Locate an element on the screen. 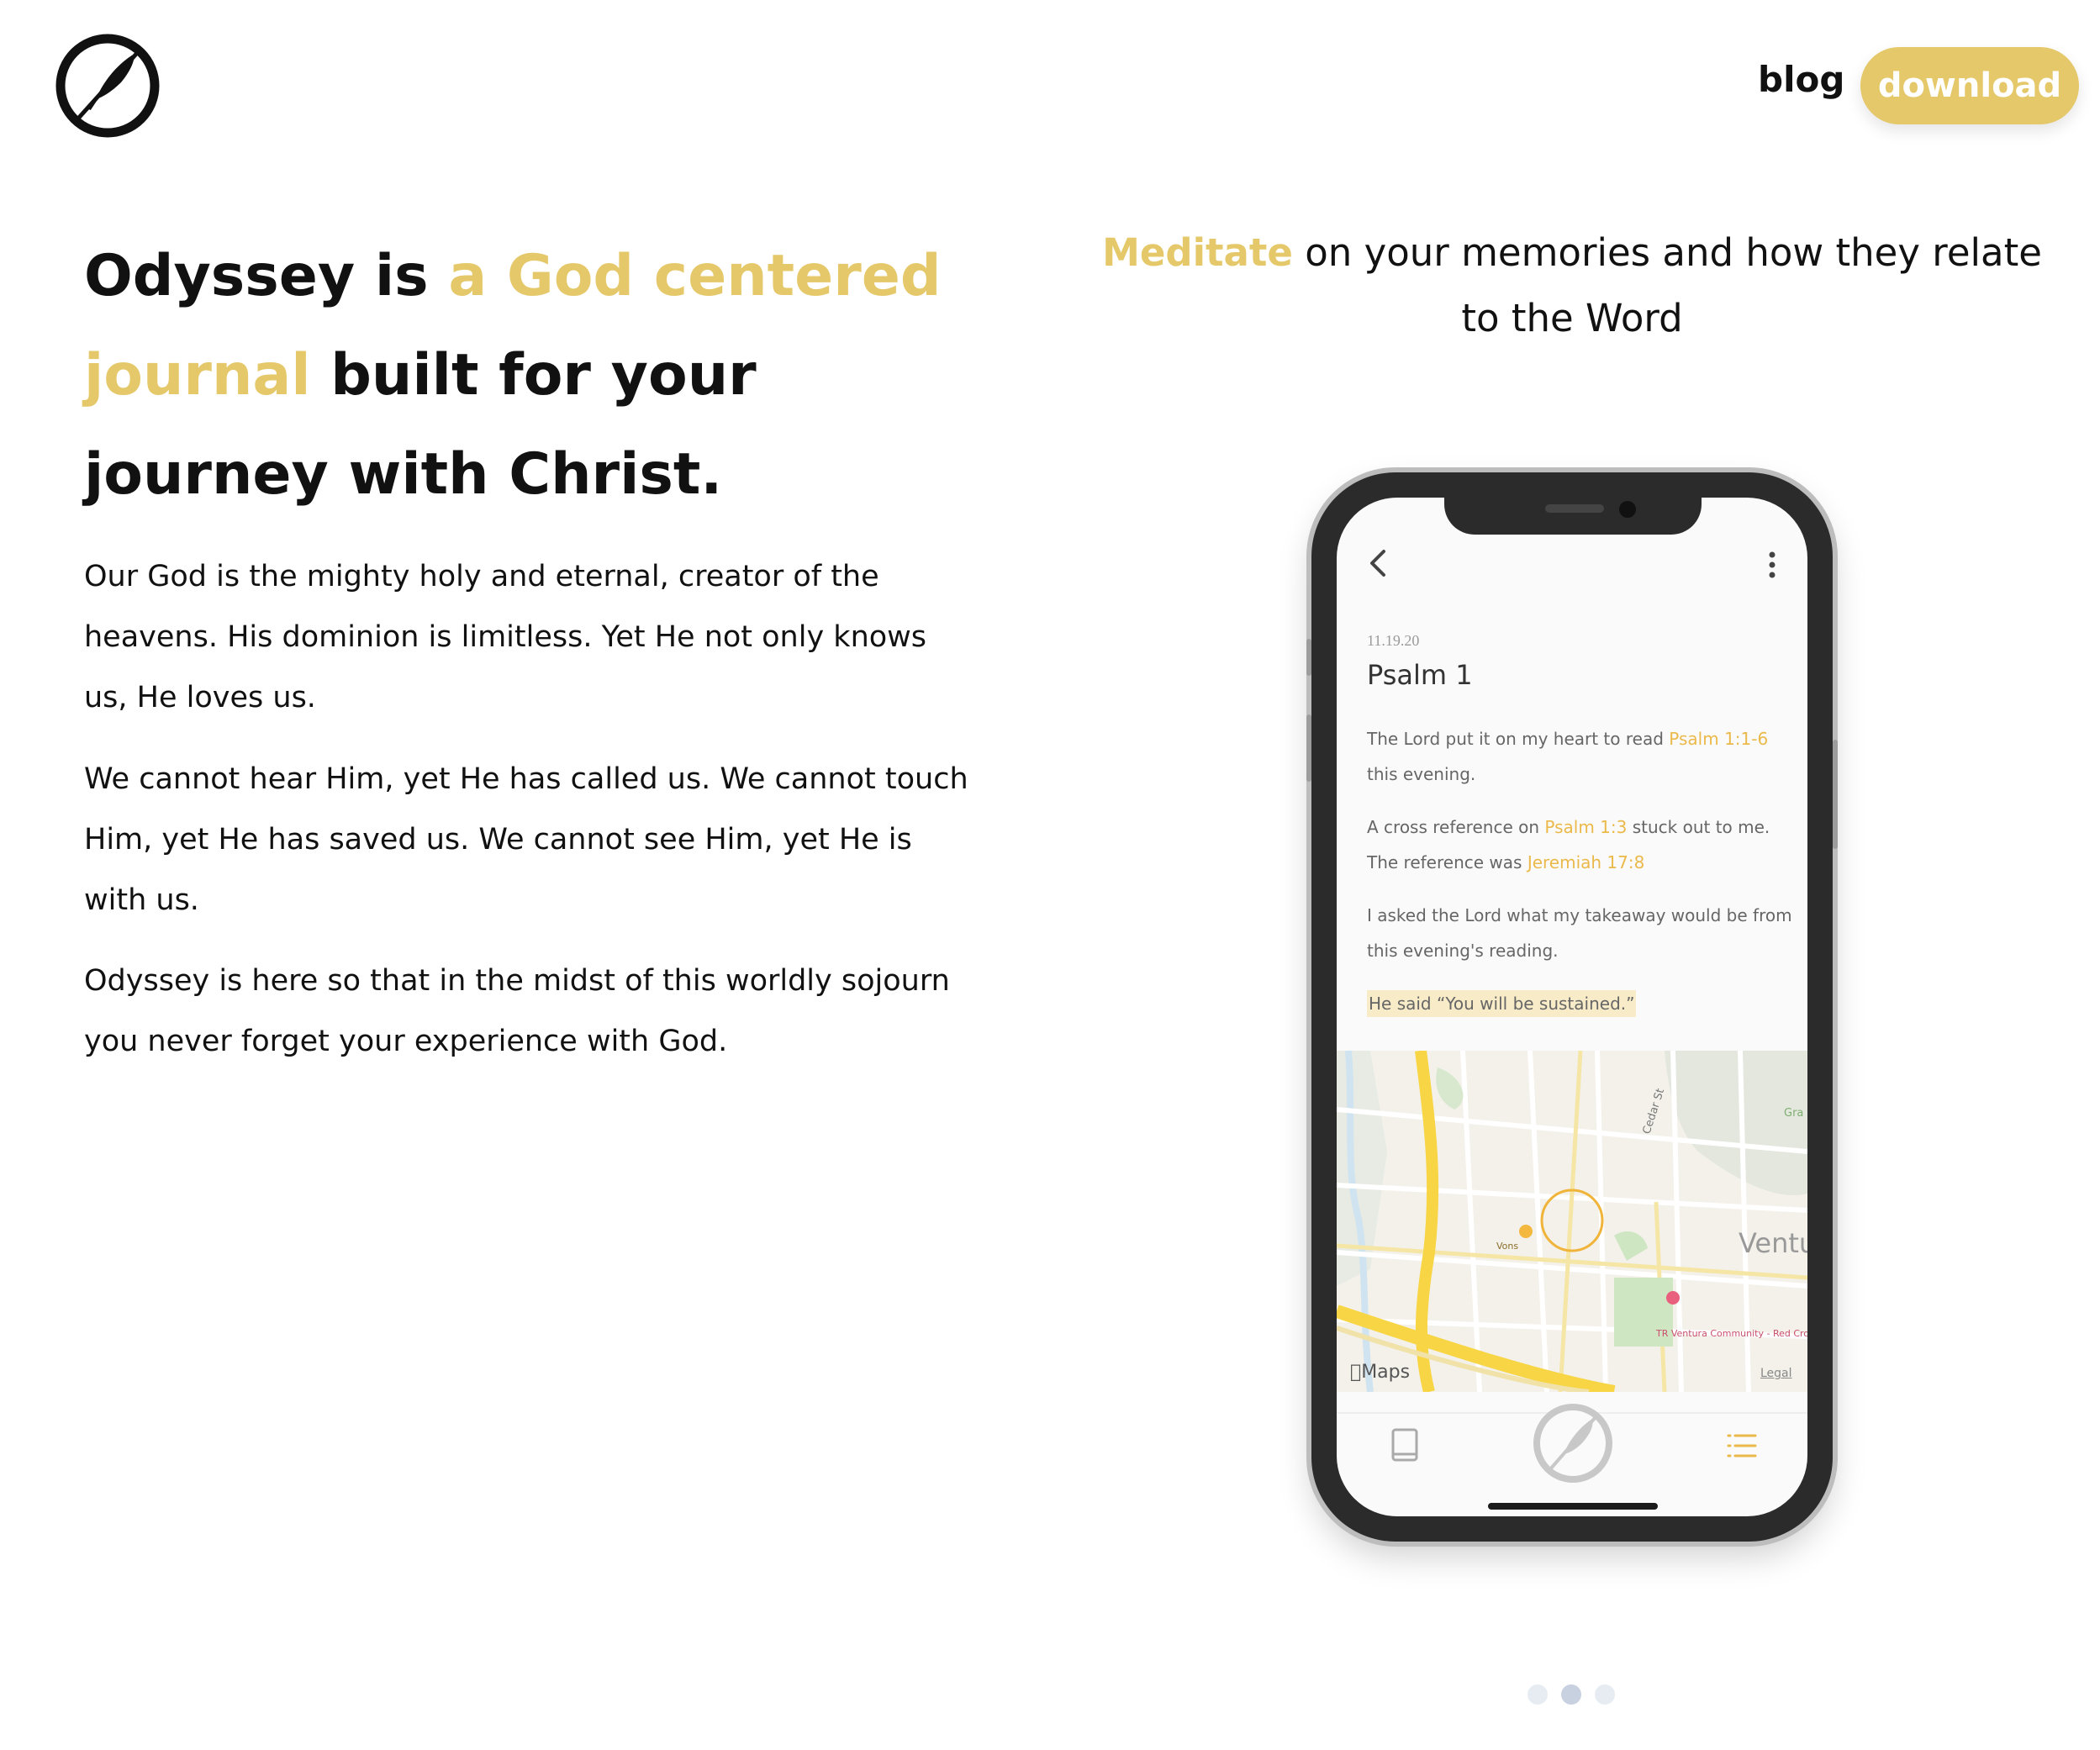  entry-paragraph-4: He said “You will be sustained.” is located at coordinates (1581, 1004).